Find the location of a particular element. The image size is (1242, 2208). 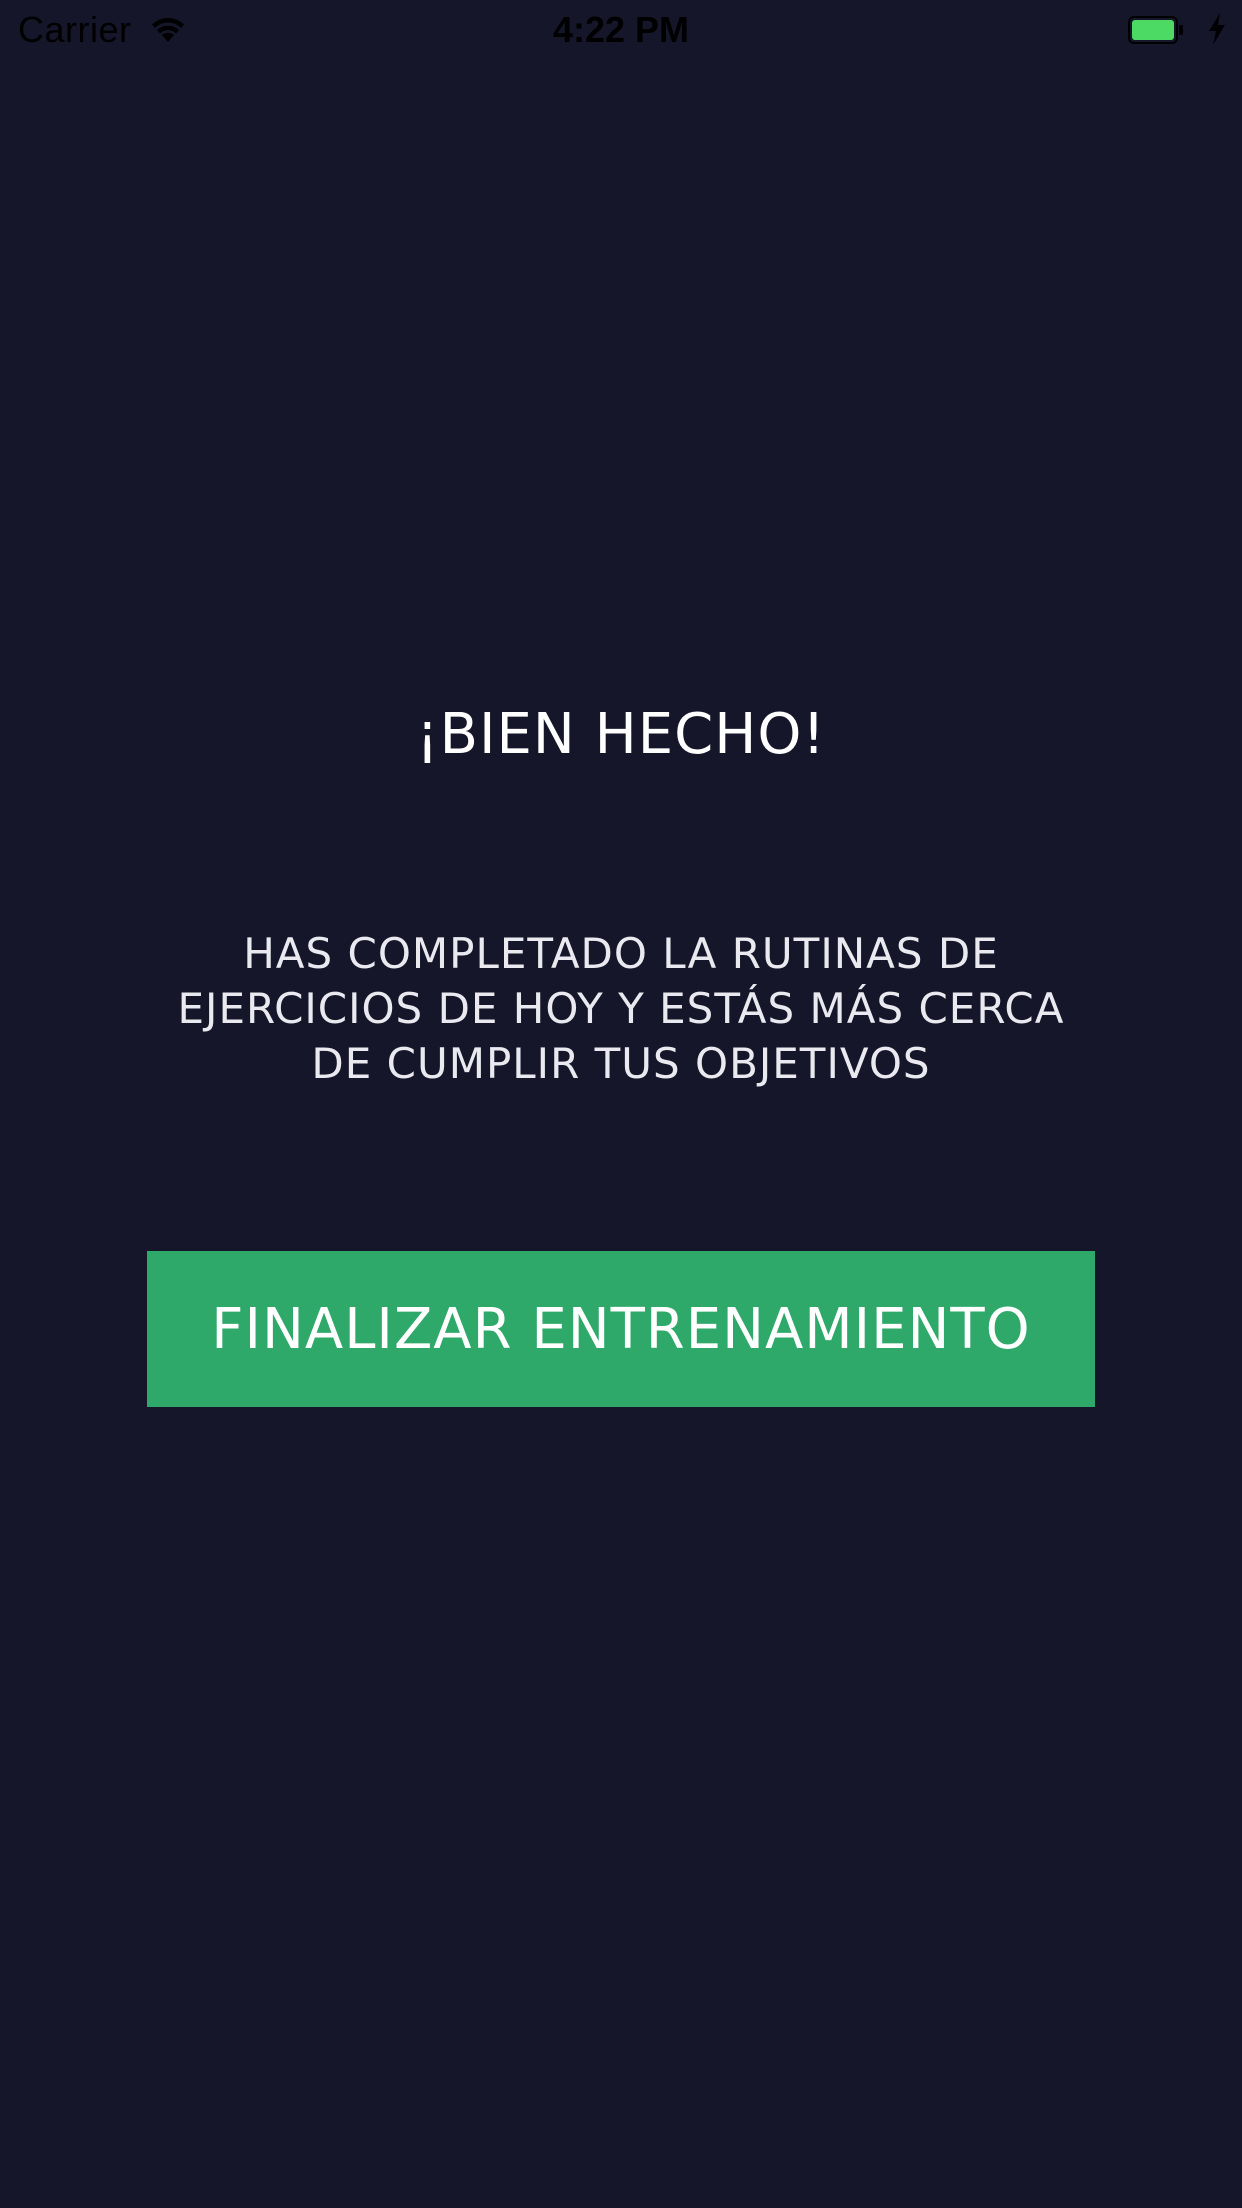

status-time: 4:22 PM is located at coordinates (621, 29).